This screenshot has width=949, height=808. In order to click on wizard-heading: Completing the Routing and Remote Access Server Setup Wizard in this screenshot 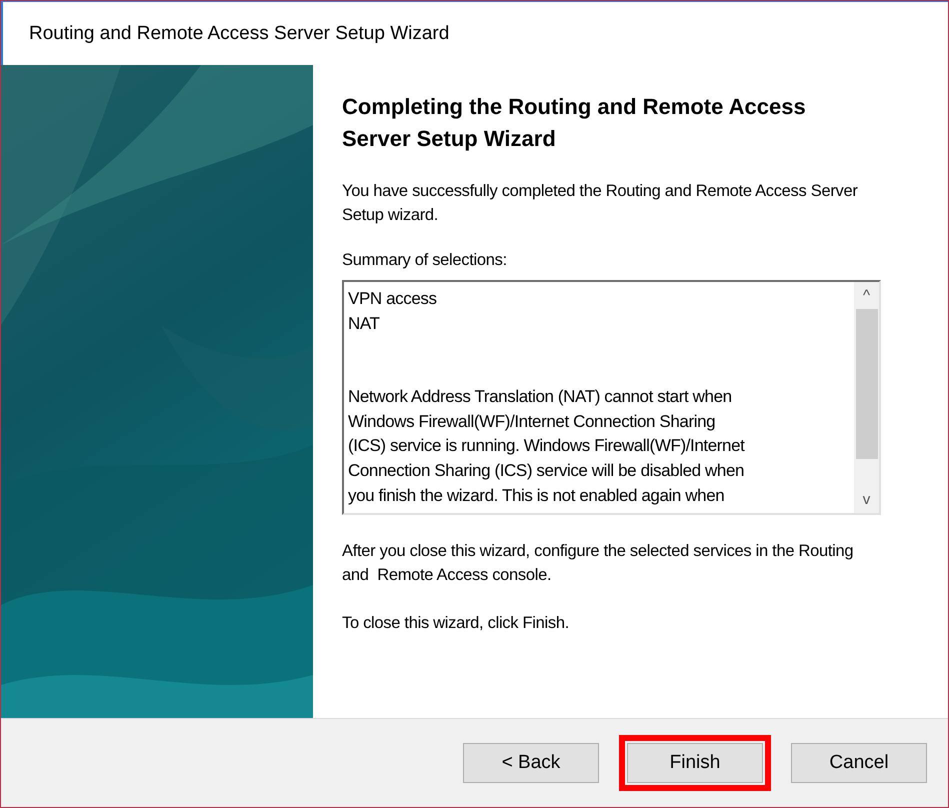, I will do `click(574, 123)`.